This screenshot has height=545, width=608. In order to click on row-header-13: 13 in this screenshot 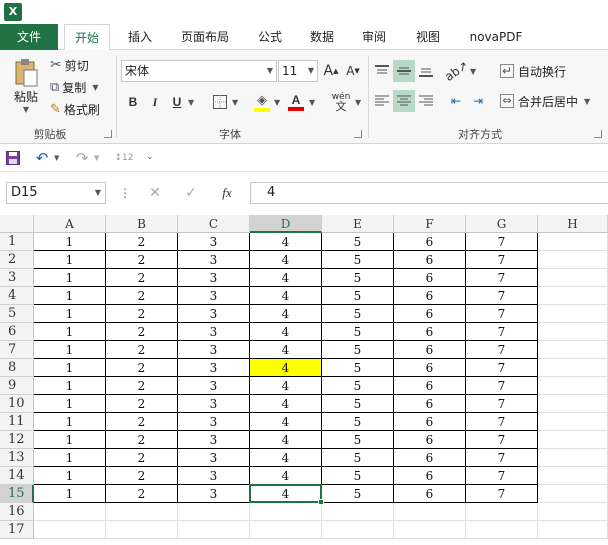, I will do `click(17, 458)`.